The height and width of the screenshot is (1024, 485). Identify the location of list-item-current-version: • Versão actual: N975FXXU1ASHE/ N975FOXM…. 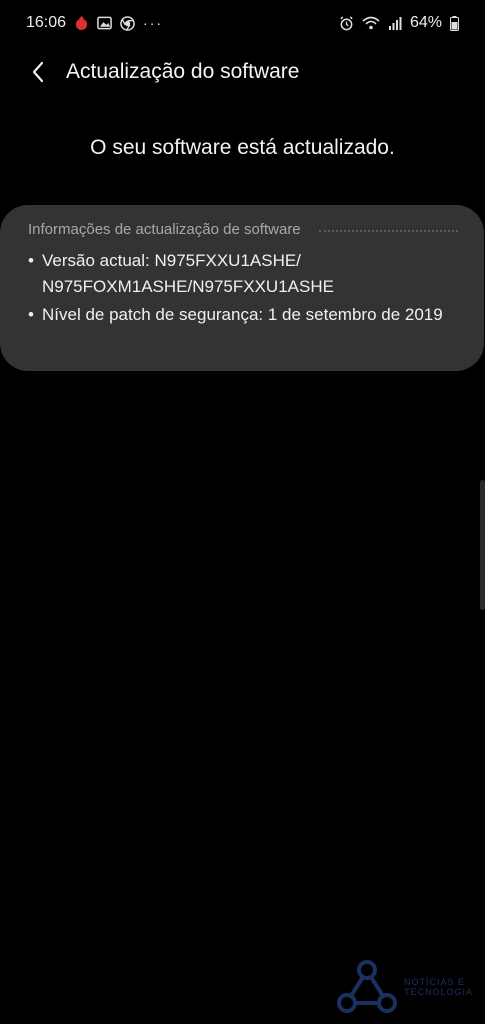
(243, 274).